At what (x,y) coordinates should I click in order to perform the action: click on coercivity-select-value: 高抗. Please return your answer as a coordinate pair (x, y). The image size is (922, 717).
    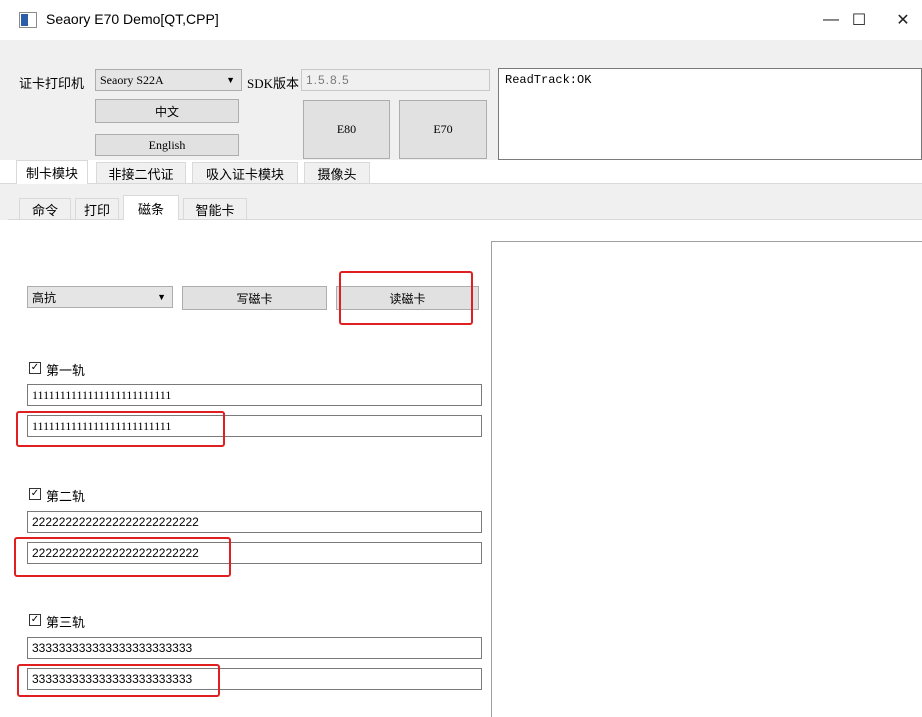
    Looking at the image, I should click on (44, 297).